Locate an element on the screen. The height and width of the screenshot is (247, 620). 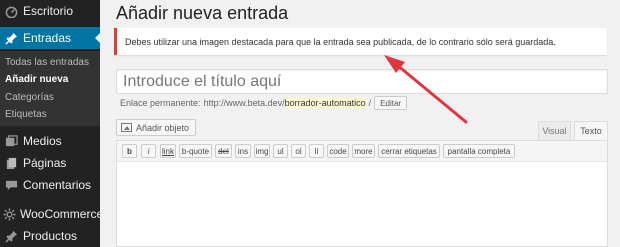
menu-item-medios: Medios is located at coordinates (50, 141).